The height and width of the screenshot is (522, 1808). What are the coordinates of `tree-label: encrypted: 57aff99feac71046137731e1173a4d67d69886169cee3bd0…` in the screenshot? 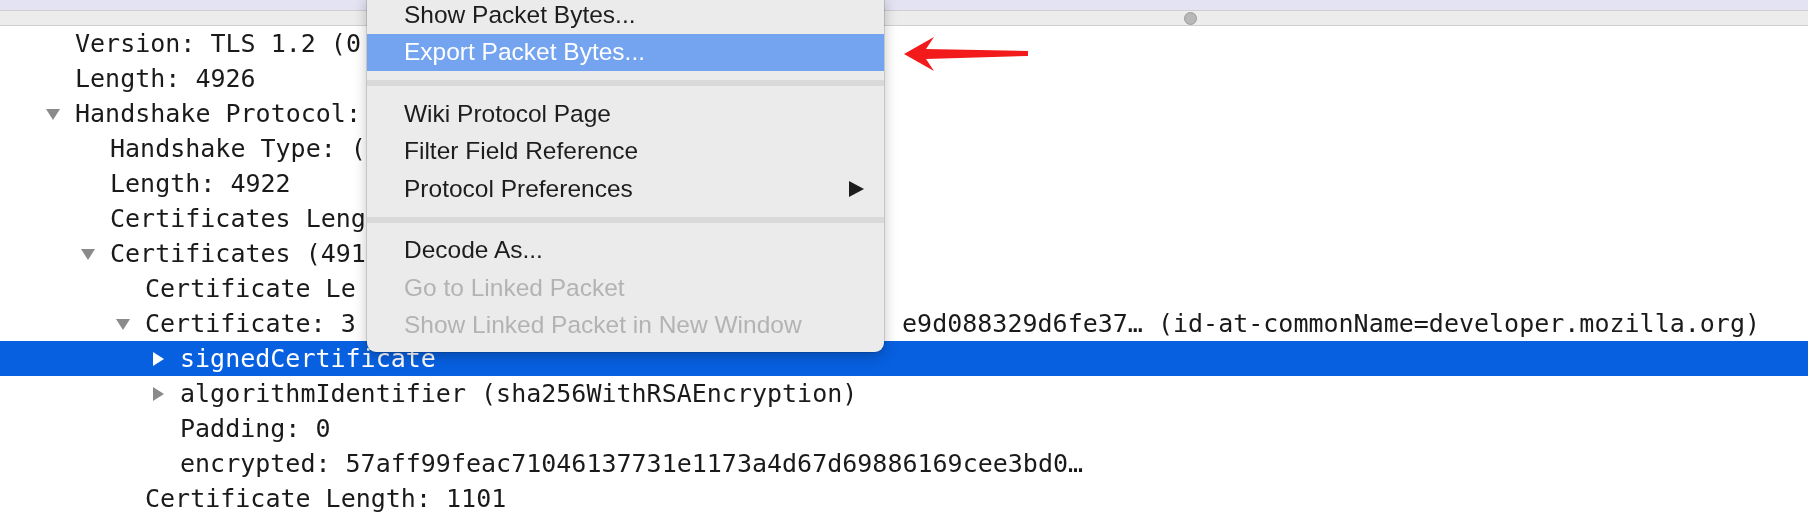 It's located at (632, 463).